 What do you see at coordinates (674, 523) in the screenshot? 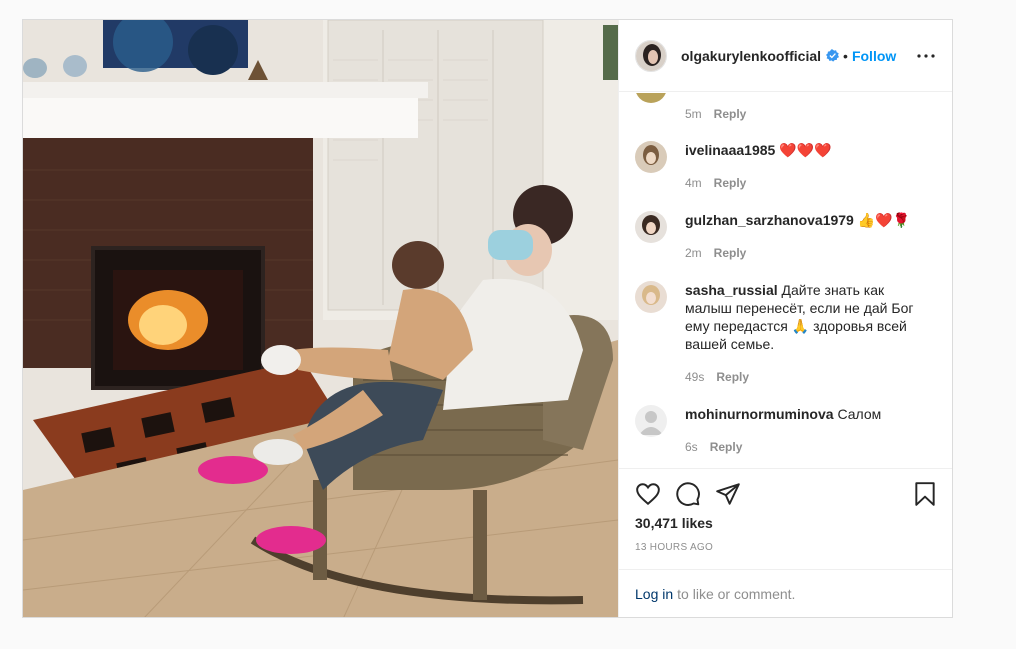
I see `likes-count: 30,471 likes` at bounding box center [674, 523].